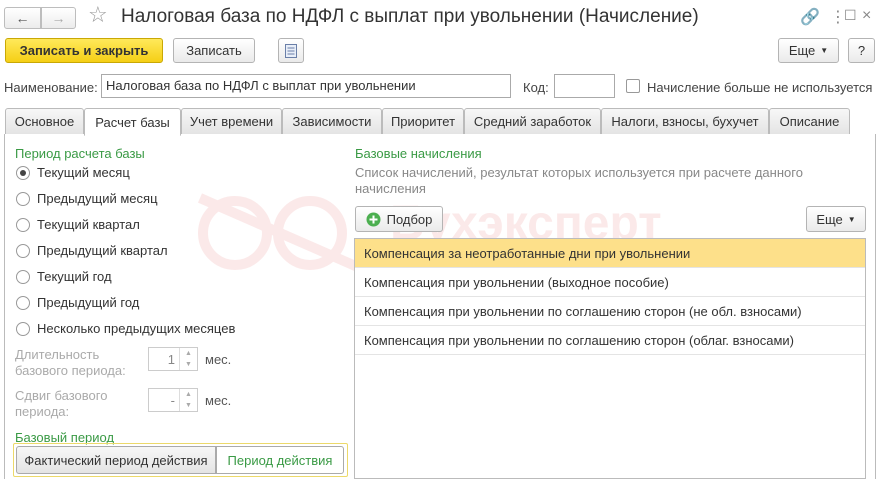 The height and width of the screenshot is (479, 880). What do you see at coordinates (23, 251) in the screenshot?
I see `radio-previous-quarter` at bounding box center [23, 251].